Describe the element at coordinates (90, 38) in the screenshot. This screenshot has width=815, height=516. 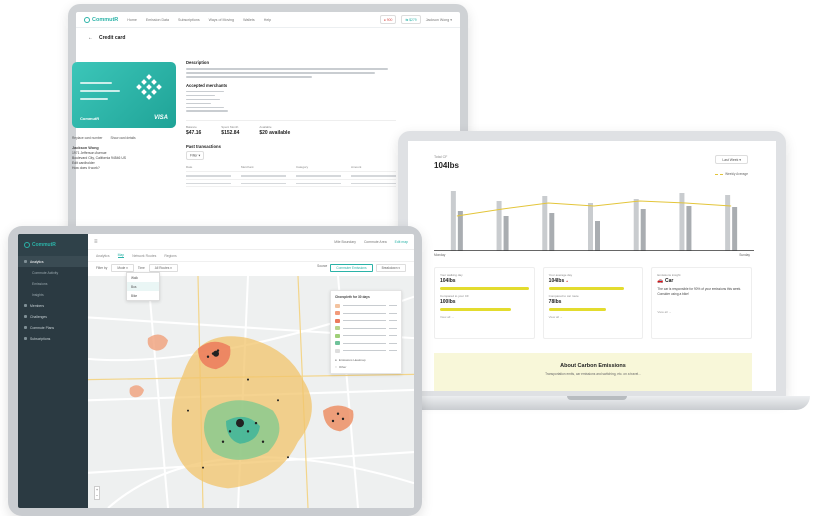
I see `back-arrow-icon: ←` at that location.